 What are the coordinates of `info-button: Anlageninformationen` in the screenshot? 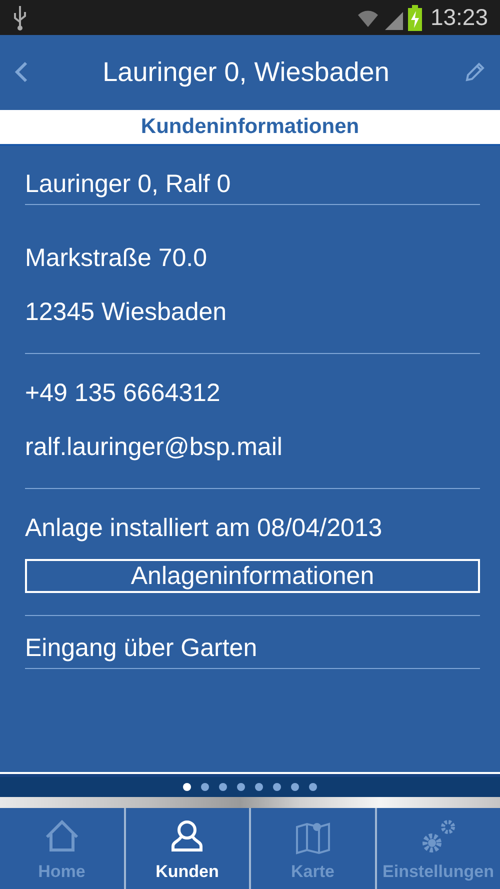 It's located at (252, 576).